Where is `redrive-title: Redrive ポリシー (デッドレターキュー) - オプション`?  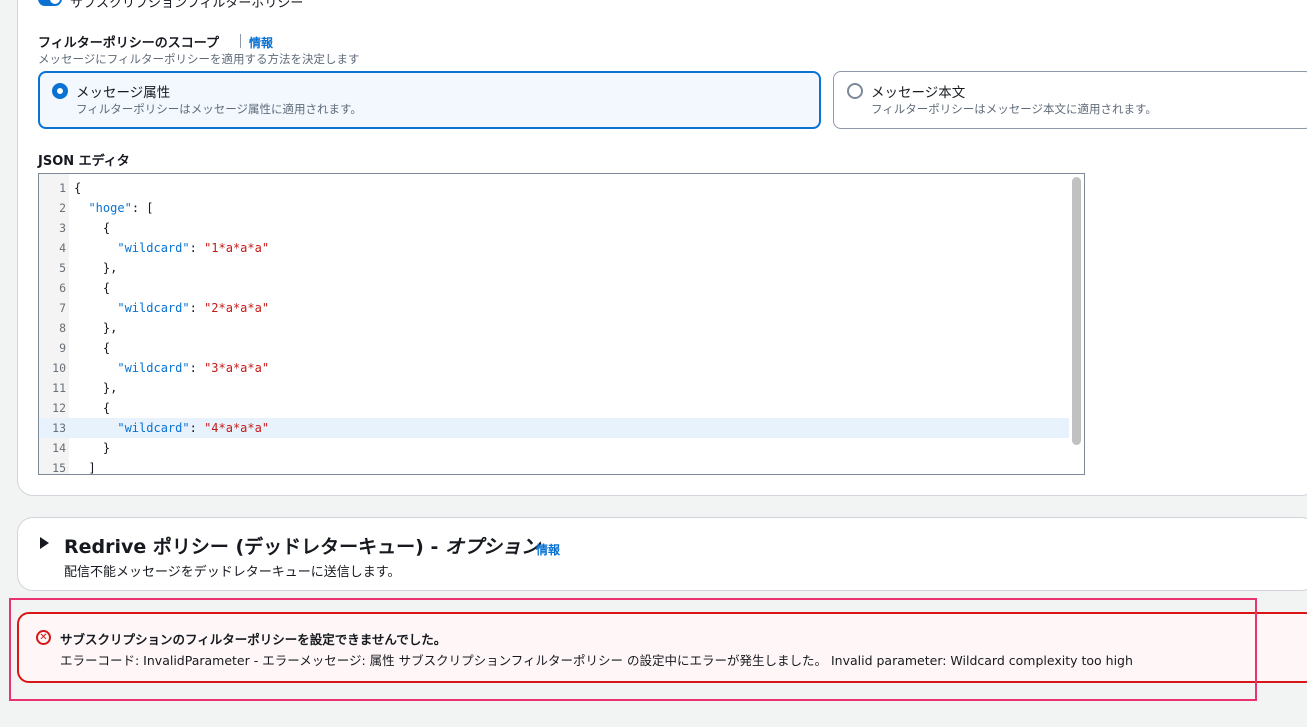 redrive-title: Redrive ポリシー (デッドレターキュー) - オプション is located at coordinates (302, 545).